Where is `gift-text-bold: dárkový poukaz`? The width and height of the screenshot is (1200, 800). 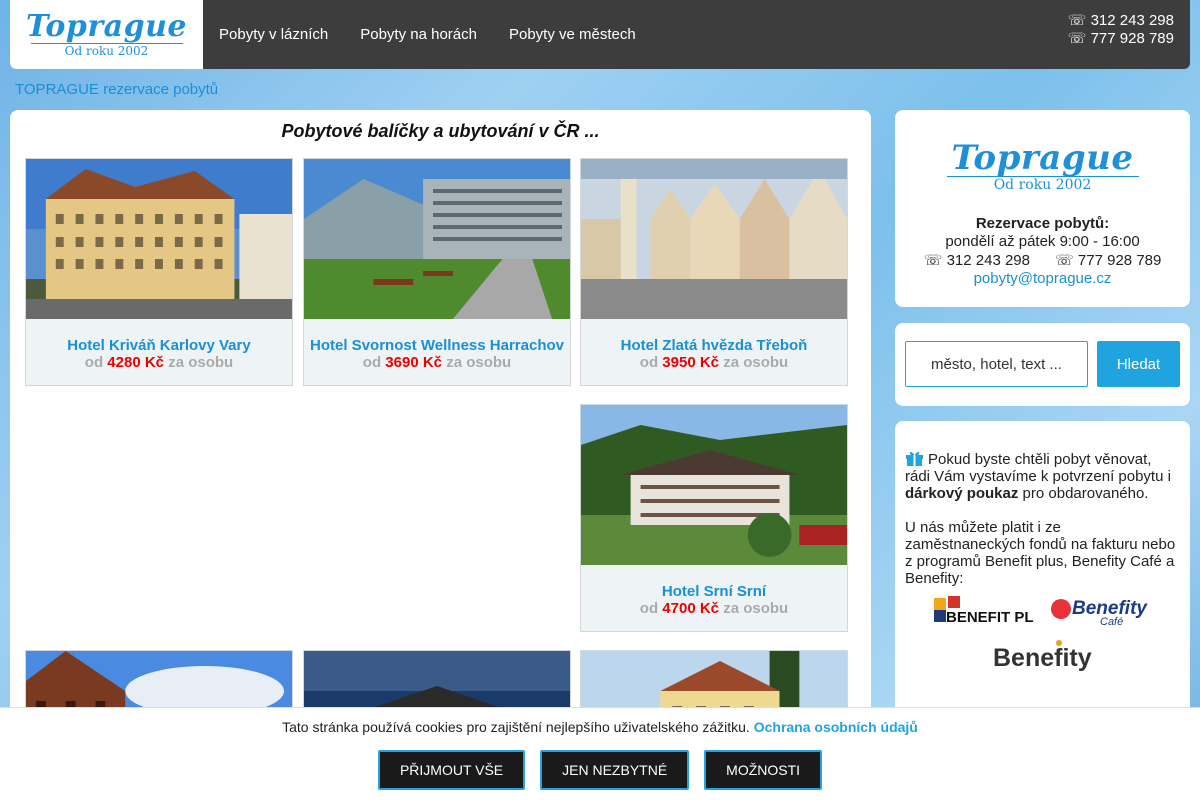 gift-text-bold: dárkový poukaz is located at coordinates (962, 493).